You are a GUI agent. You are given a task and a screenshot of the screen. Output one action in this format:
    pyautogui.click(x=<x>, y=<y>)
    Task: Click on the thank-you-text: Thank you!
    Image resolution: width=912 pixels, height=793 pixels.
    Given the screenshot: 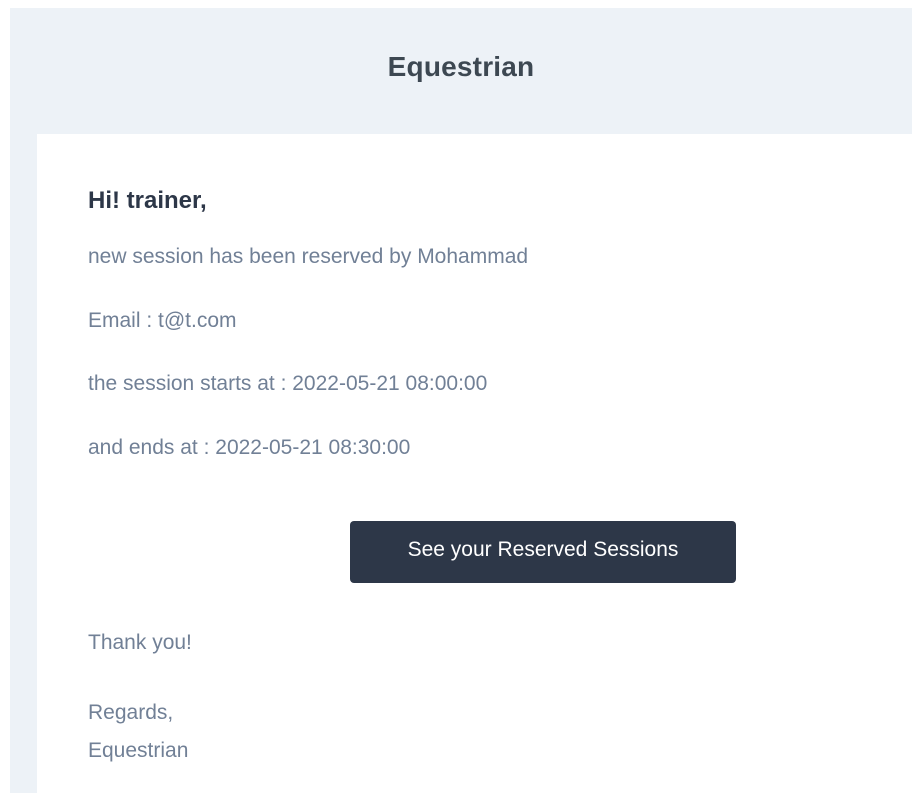 What is the action you would take?
    pyautogui.click(x=140, y=642)
    